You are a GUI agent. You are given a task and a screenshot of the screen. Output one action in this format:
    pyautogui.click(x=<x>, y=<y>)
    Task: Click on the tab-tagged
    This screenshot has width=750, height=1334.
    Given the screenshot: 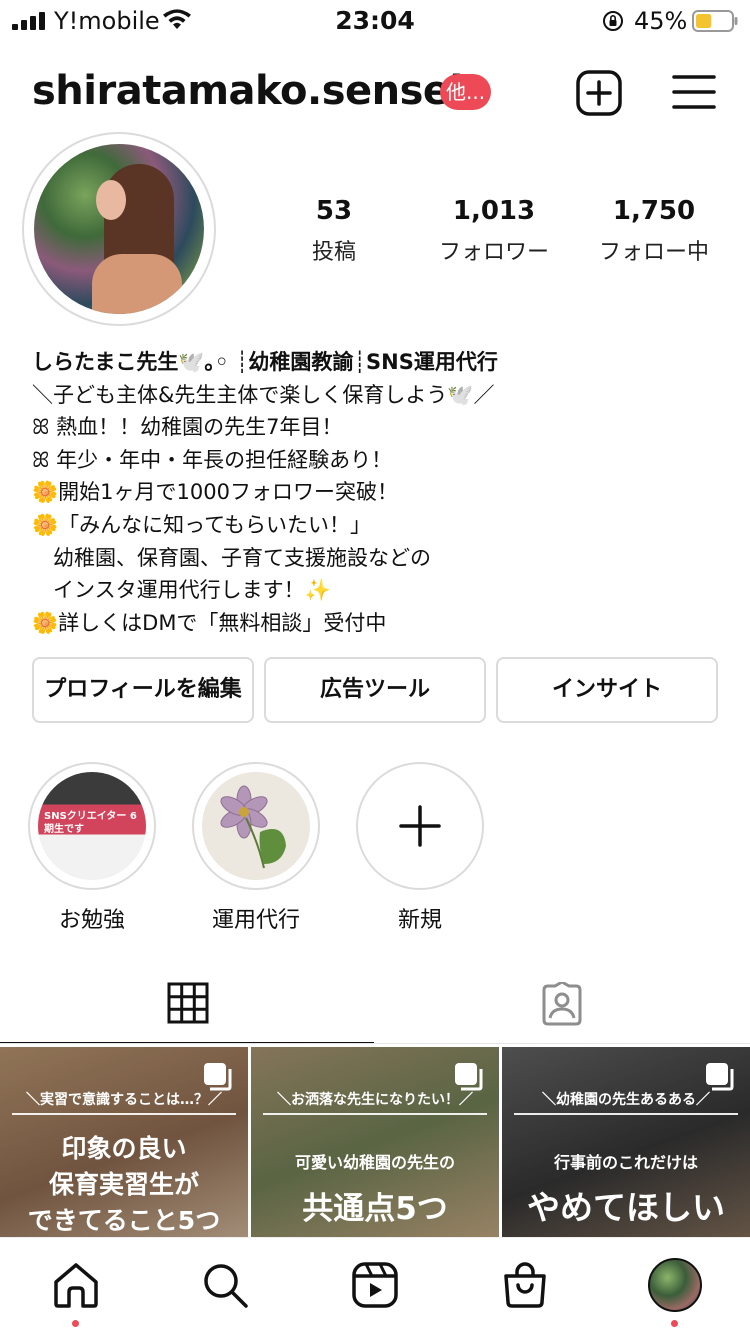 What is the action you would take?
    pyautogui.click(x=562, y=1008)
    